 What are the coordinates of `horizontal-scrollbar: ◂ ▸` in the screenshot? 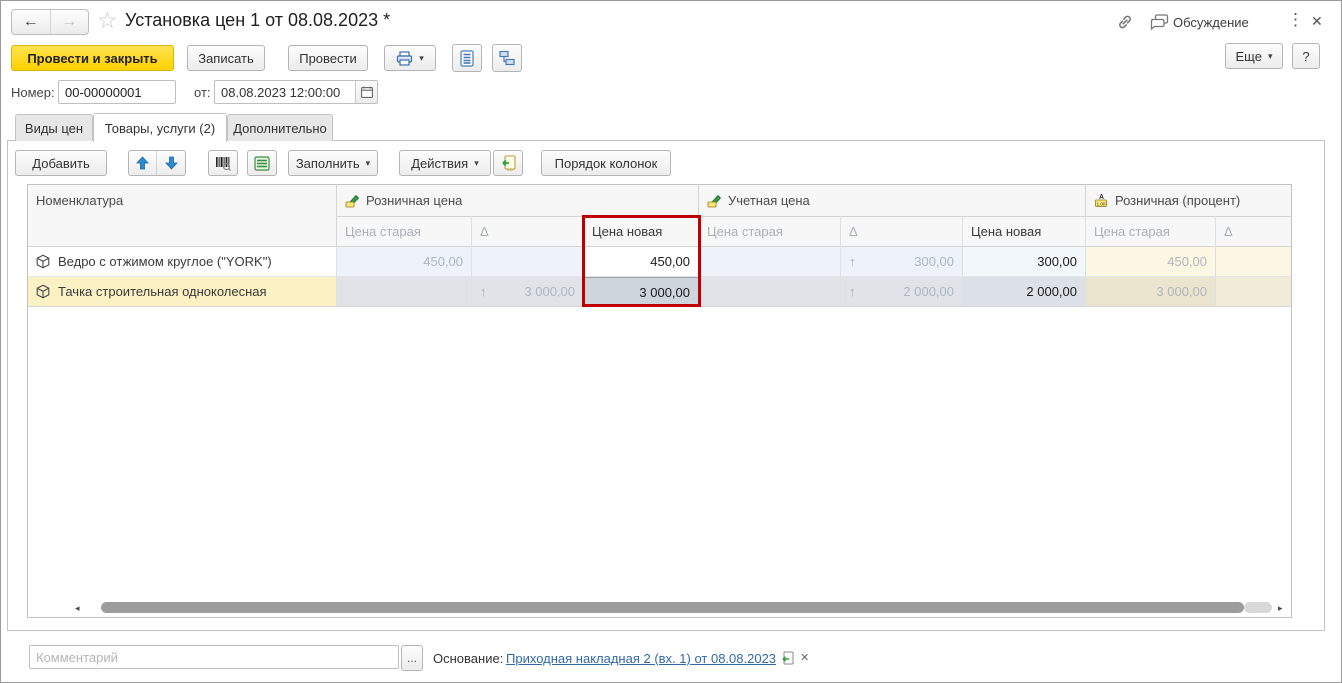 It's located at (659, 608).